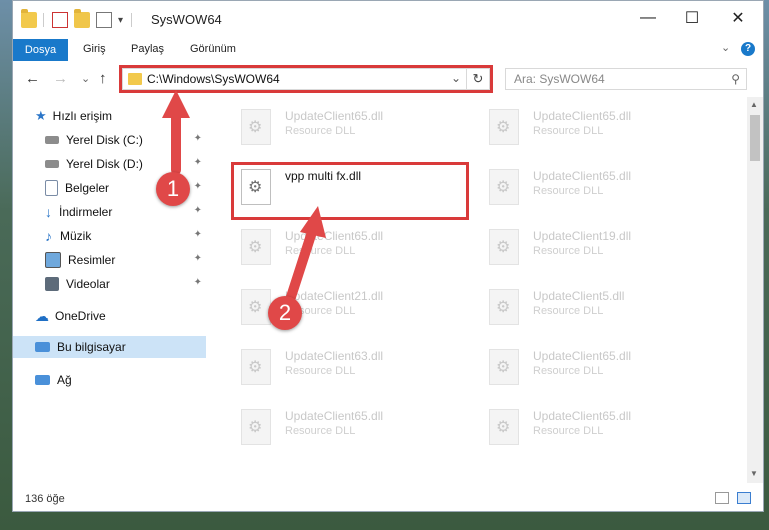 The image size is (769, 530). Describe the element at coordinates (120, 20) in the screenshot. I see `customize-toolbar-icon: ▾` at that location.